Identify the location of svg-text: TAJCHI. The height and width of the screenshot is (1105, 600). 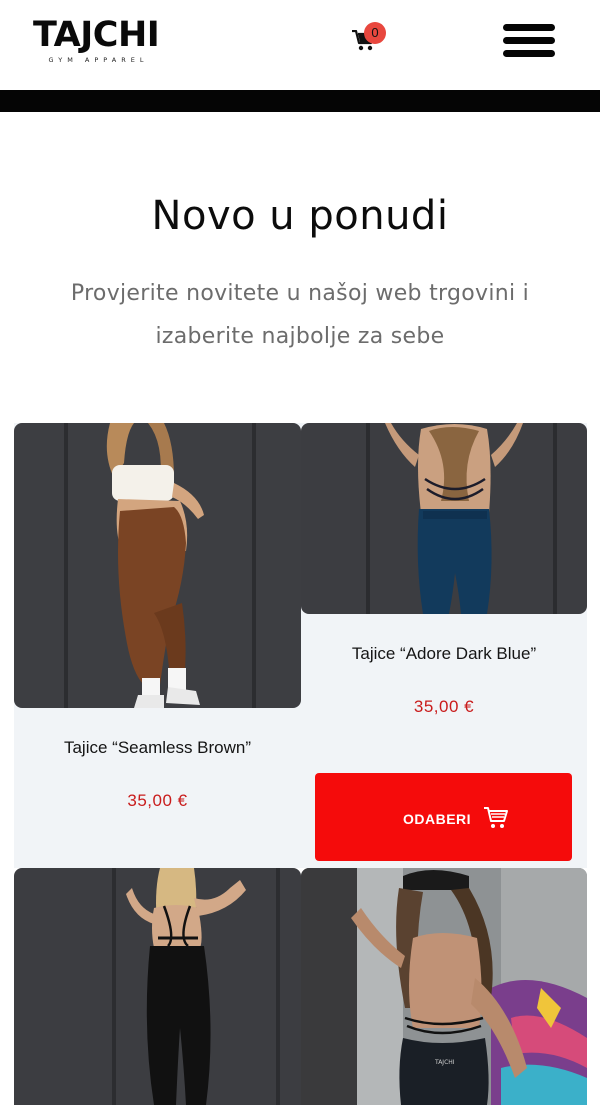
(444, 1062).